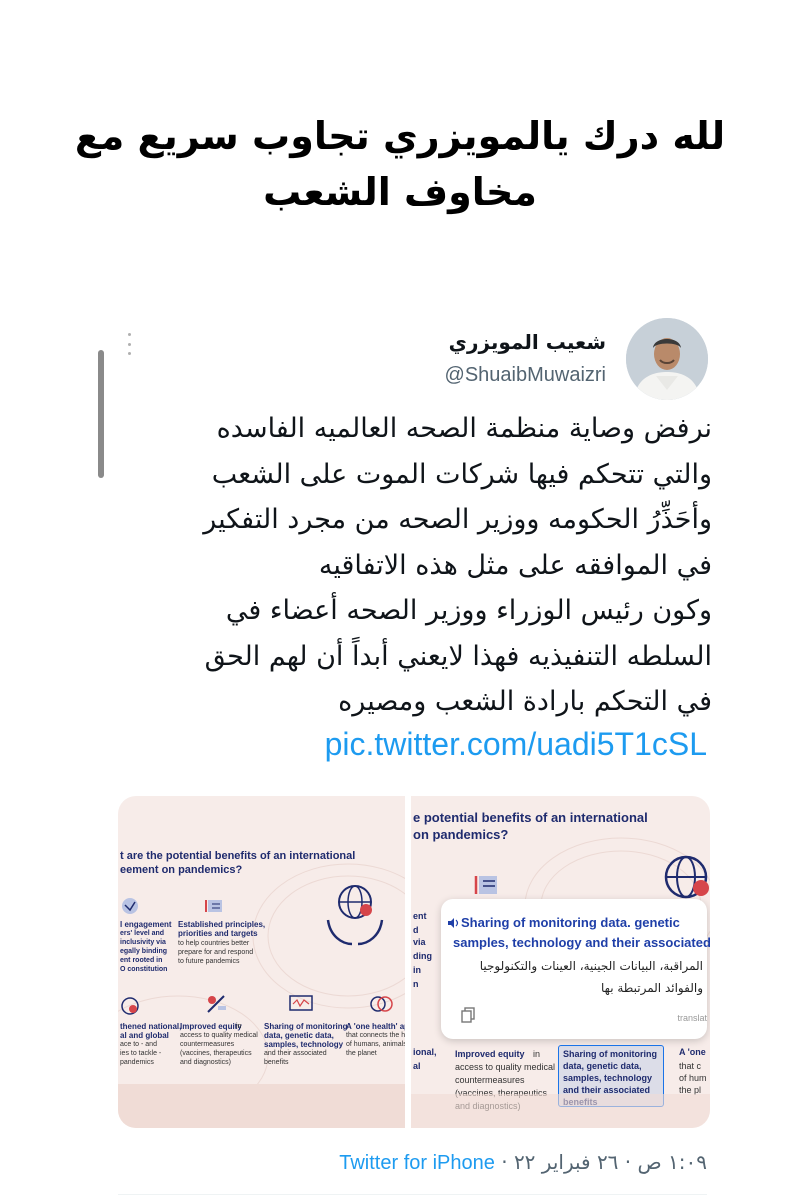 The height and width of the screenshot is (1200, 799). I want to click on left-image-footer-band, so click(261, 1106).